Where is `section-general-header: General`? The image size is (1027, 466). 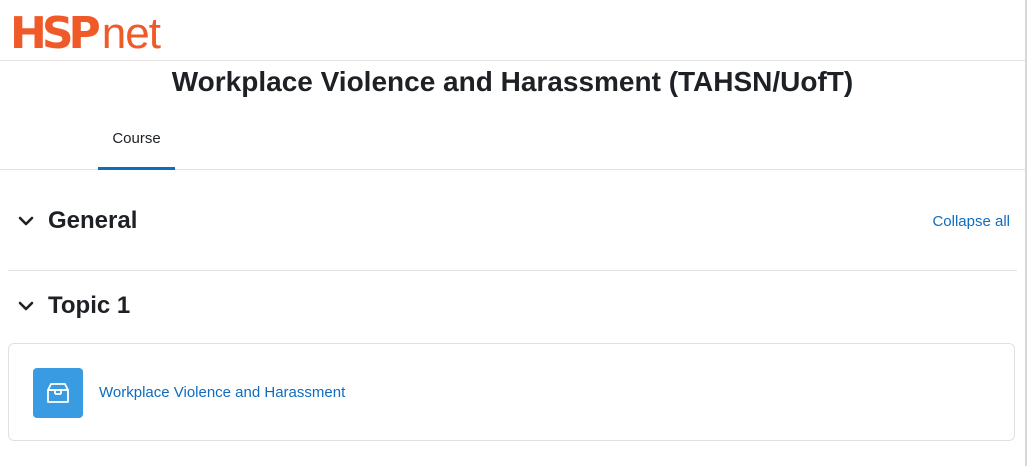 section-general-header: General is located at coordinates (76, 221).